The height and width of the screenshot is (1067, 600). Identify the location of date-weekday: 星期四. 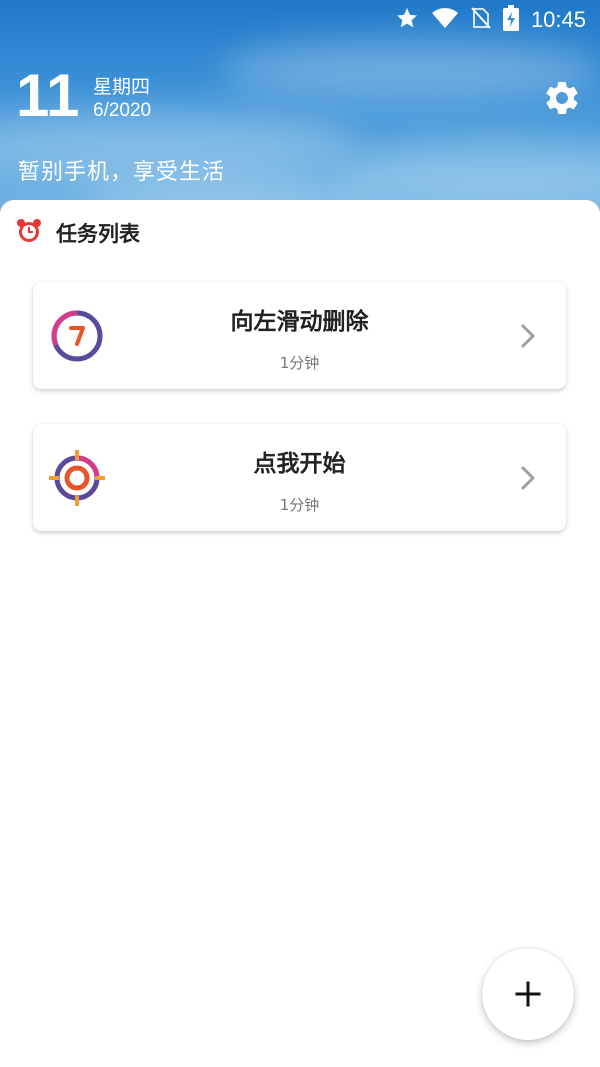
(122, 87).